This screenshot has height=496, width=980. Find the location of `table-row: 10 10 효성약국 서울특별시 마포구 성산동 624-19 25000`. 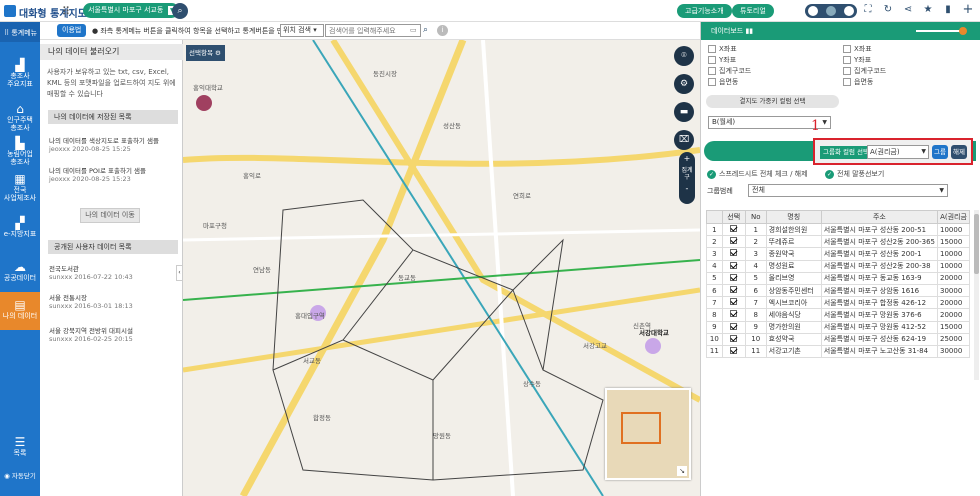

table-row: 10 10 효성약국 서울특별시 마포구 성산동 624-19 25000 is located at coordinates (838, 339).